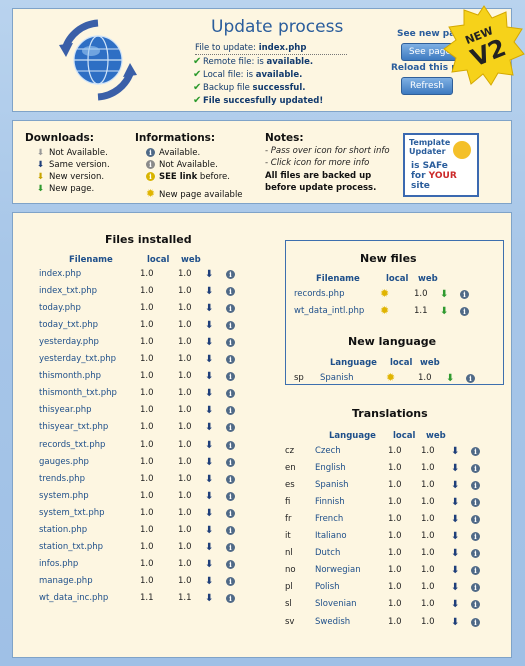  Describe the element at coordinates (262, 505) in the screenshot. I see `table-row: fi Finnish 1.0 1.0 ⬇ i` at that location.